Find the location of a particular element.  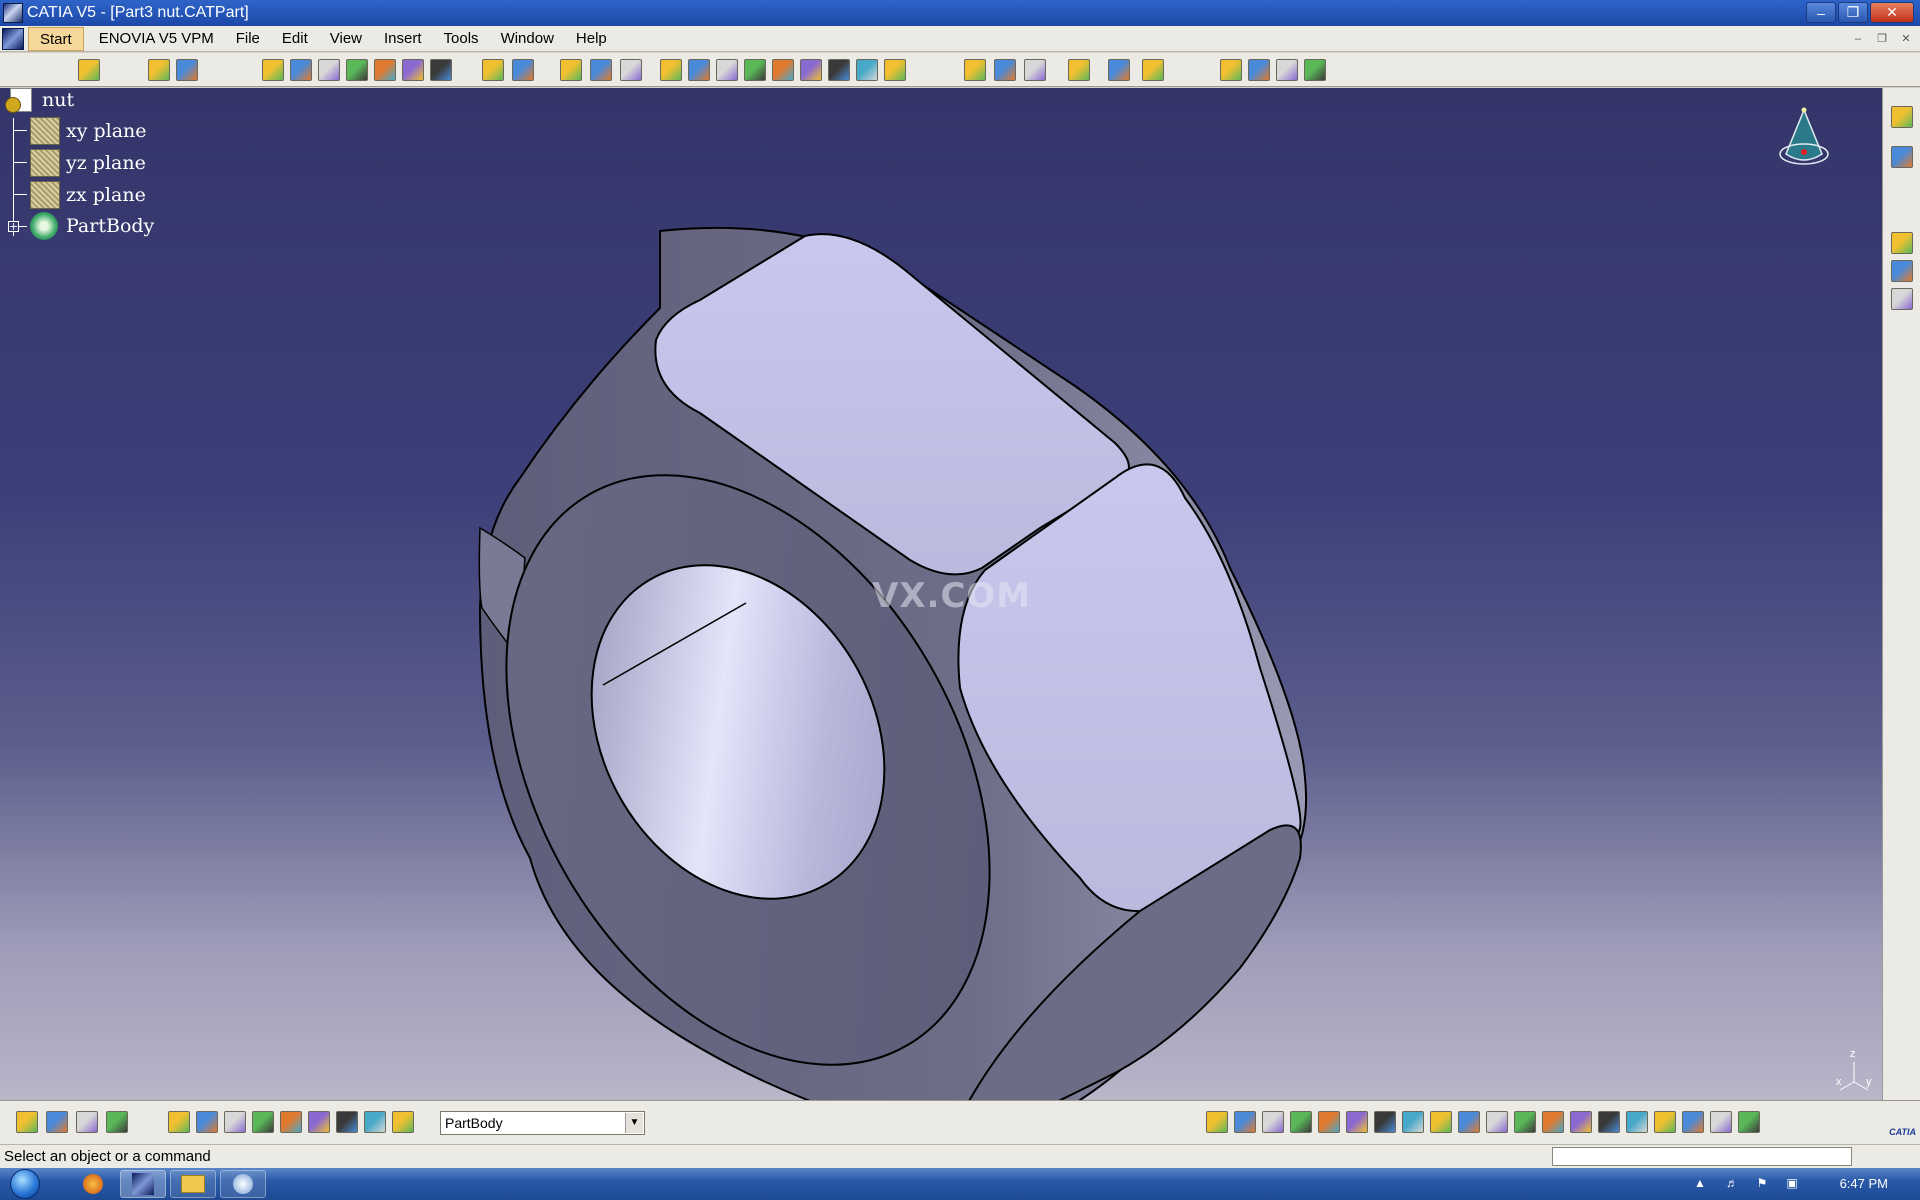

rotate-view-icon is located at coordinates (1581, 1122).